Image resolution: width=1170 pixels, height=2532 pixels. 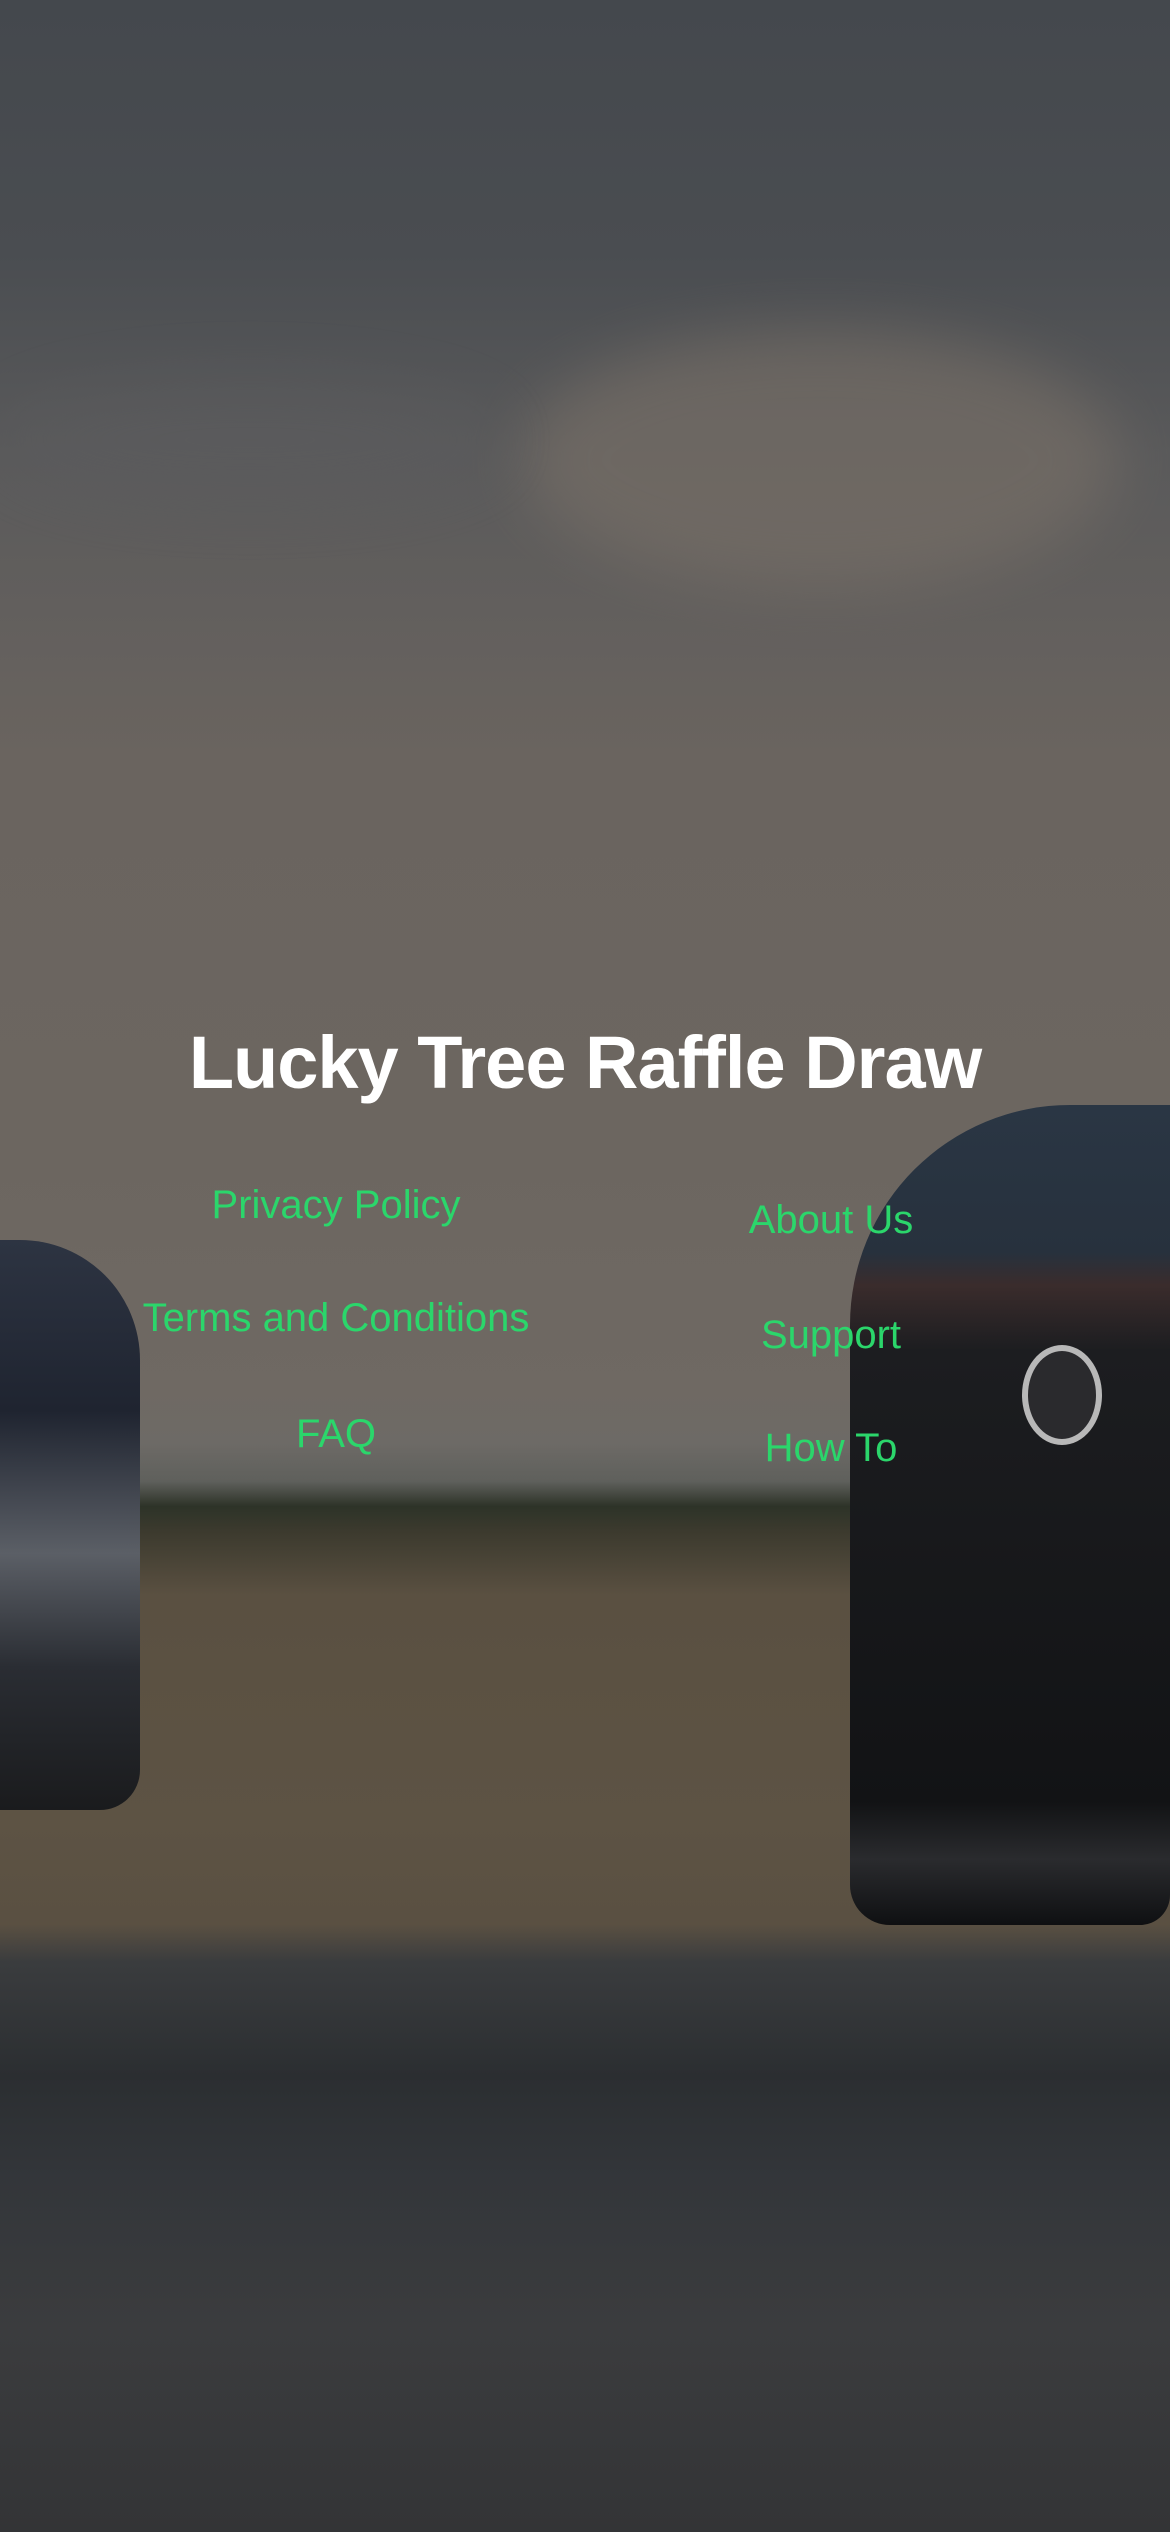 What do you see at coordinates (831, 1335) in the screenshot?
I see `support-link: Support` at bounding box center [831, 1335].